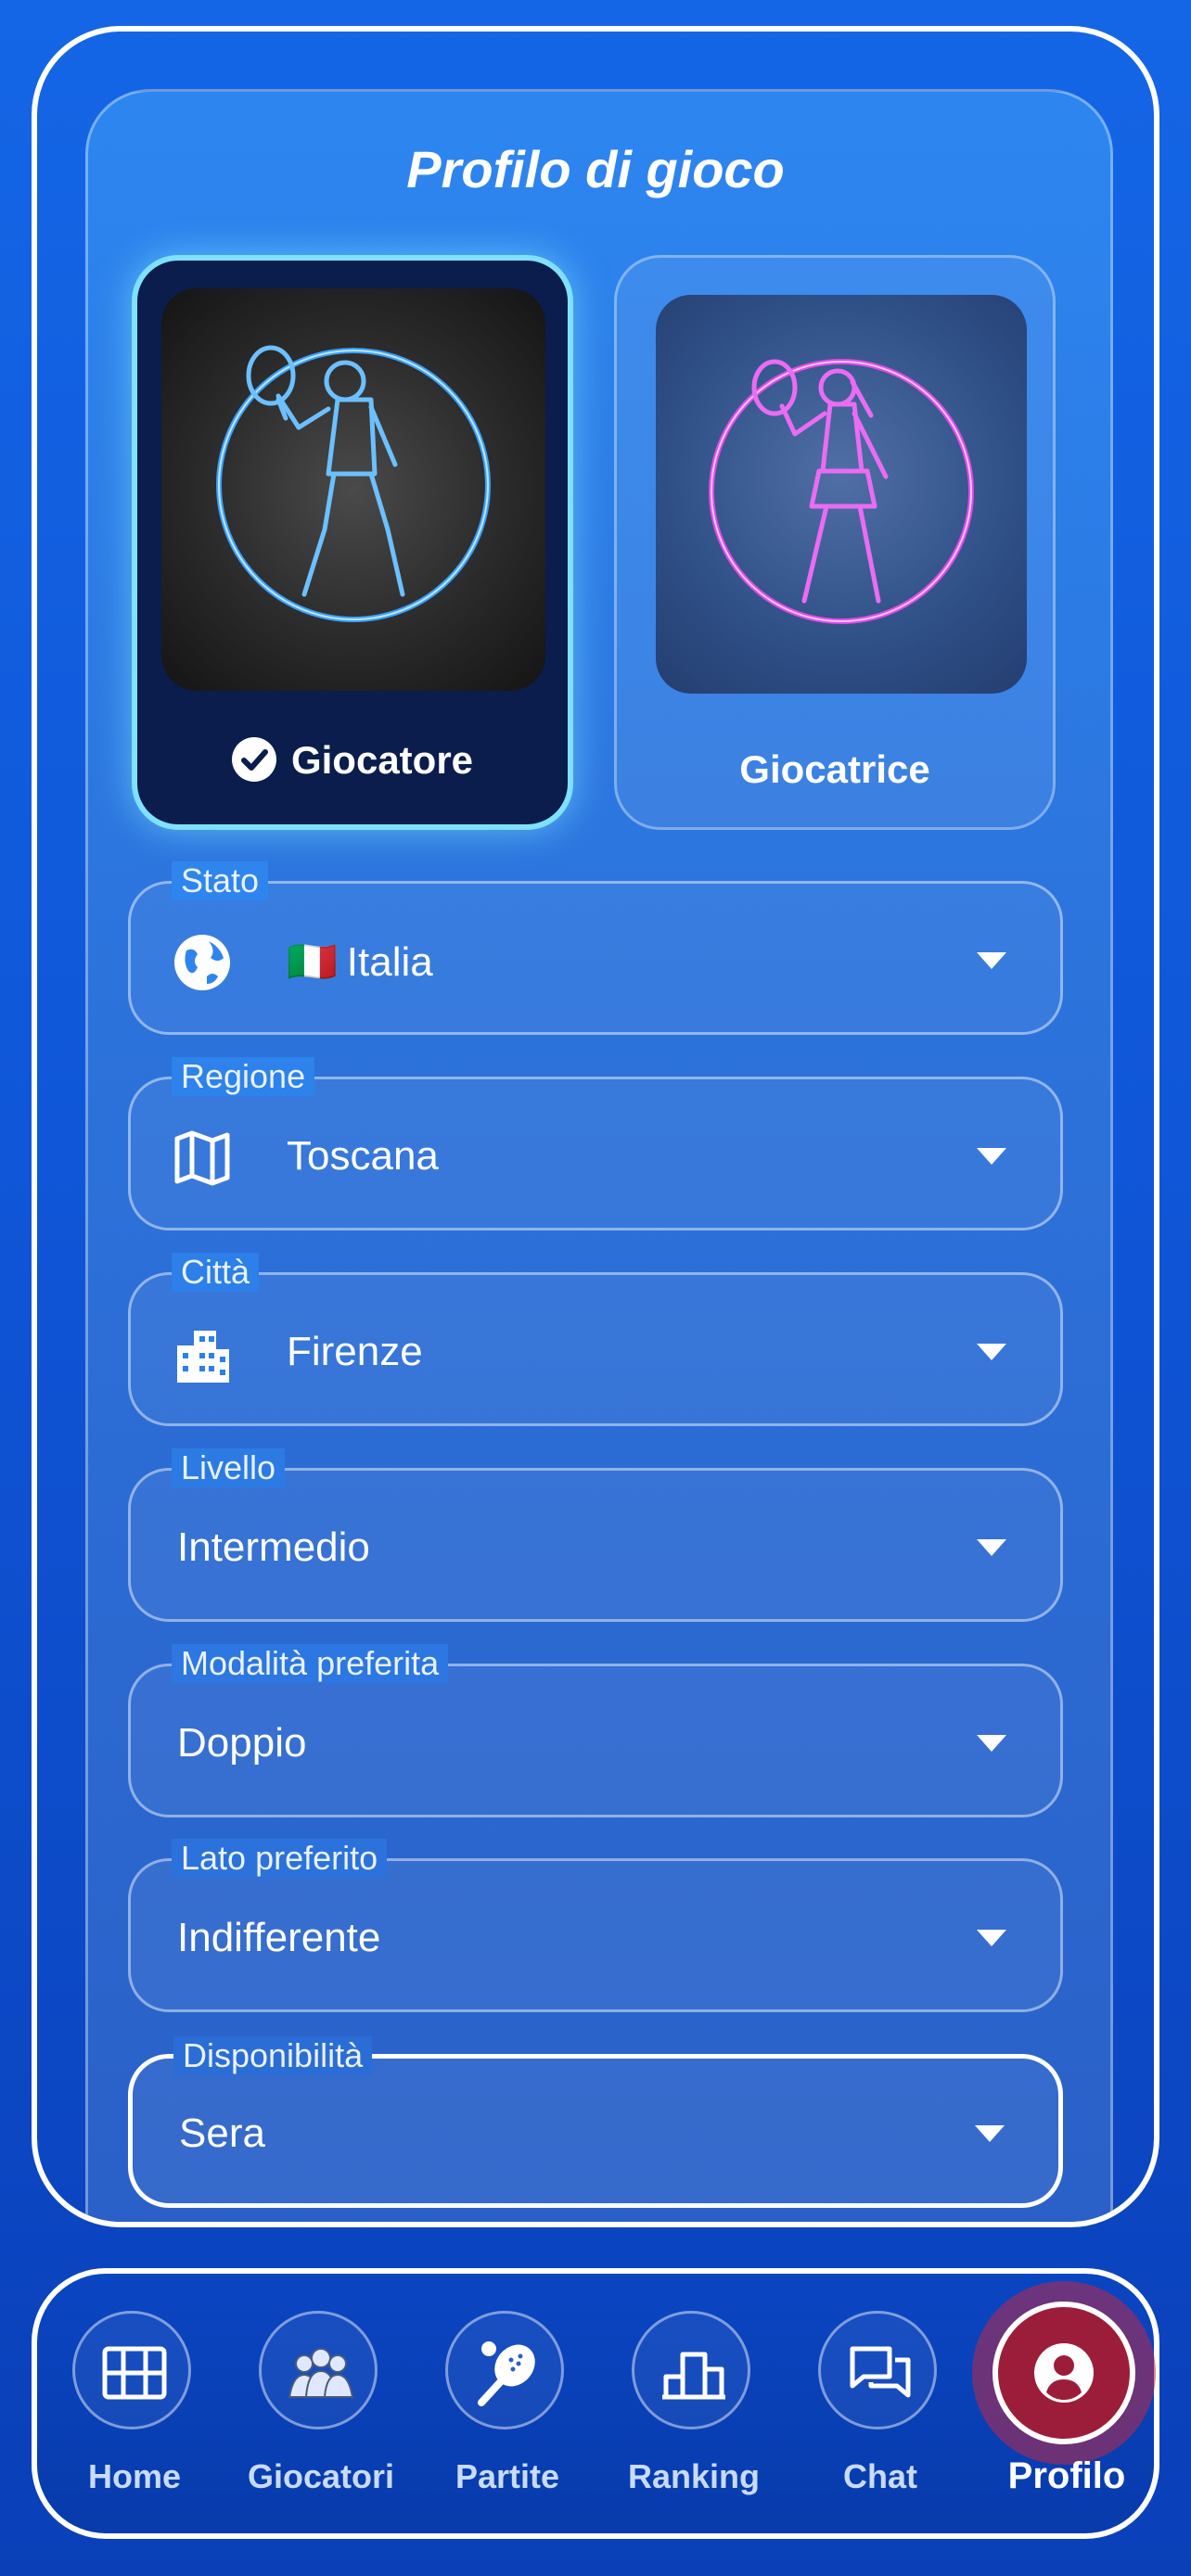 This screenshot has width=1191, height=2576. I want to click on map-icon, so click(202, 1158).